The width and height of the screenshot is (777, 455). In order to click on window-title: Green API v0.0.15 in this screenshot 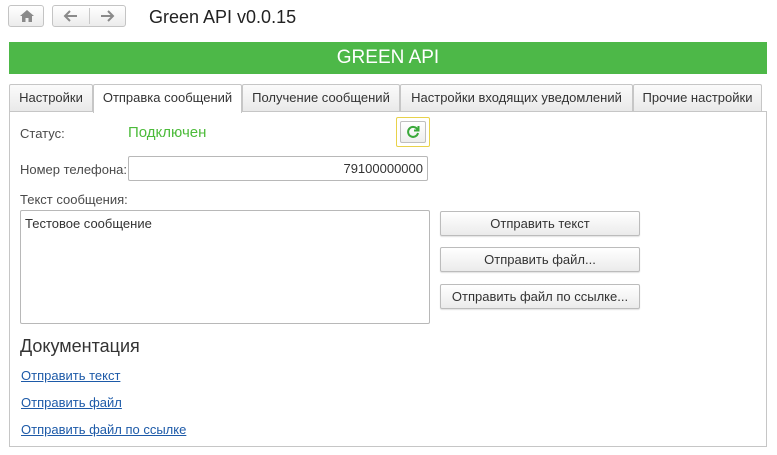, I will do `click(223, 17)`.